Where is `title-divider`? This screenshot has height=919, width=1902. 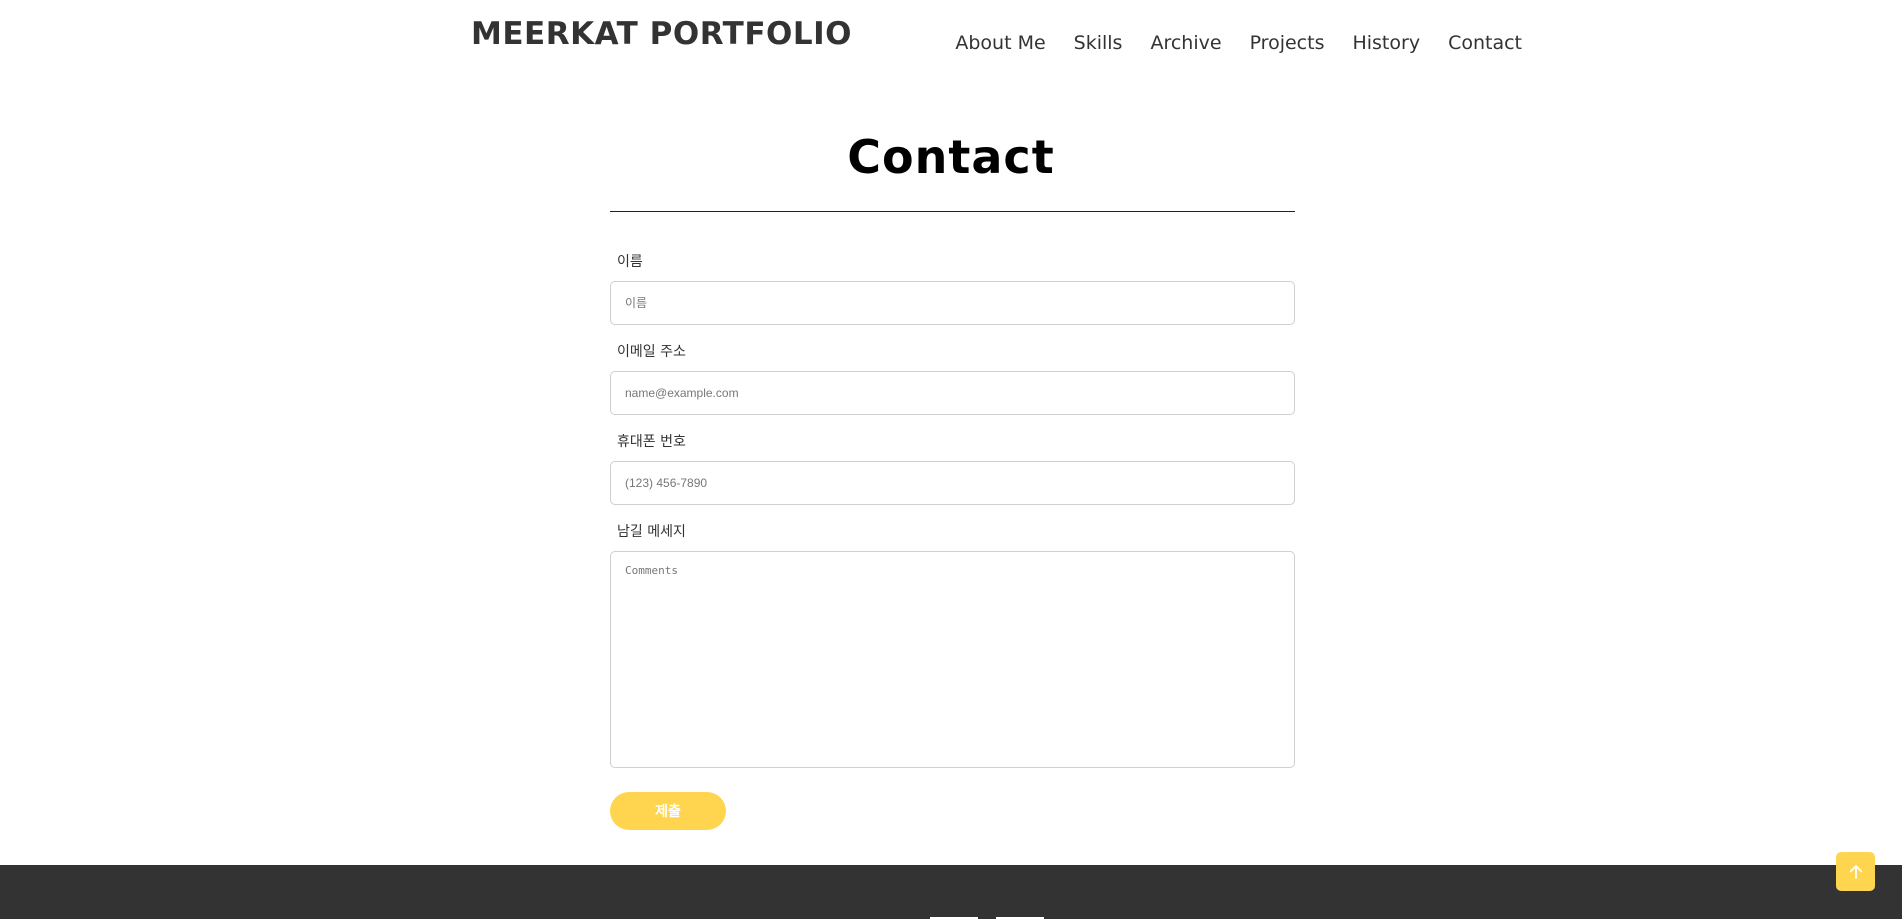 title-divider is located at coordinates (952, 211).